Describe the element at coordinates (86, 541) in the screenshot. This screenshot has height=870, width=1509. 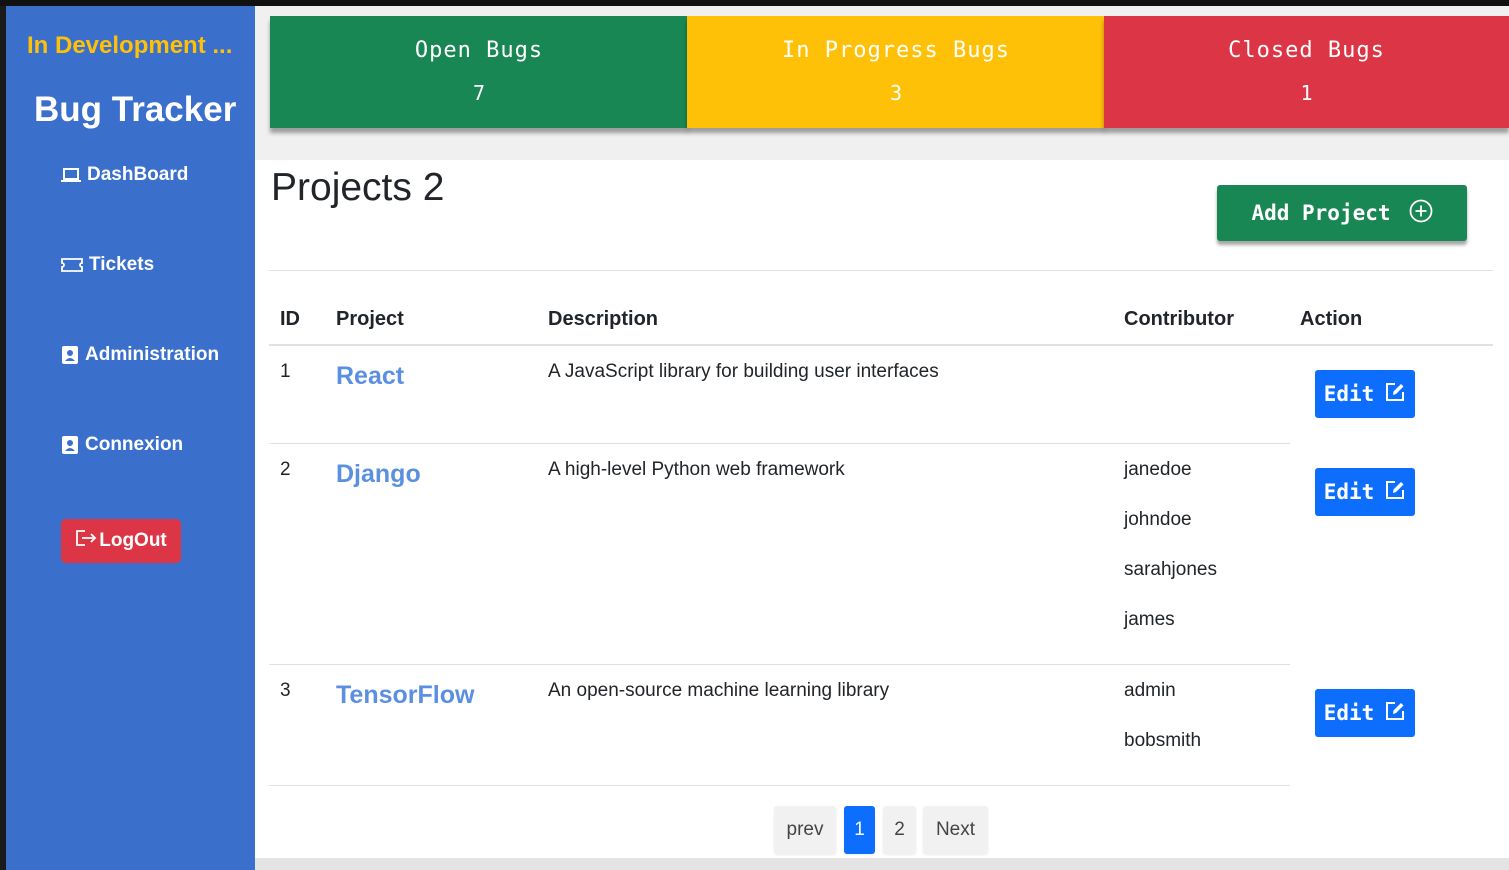
I see `logout-icon` at that location.